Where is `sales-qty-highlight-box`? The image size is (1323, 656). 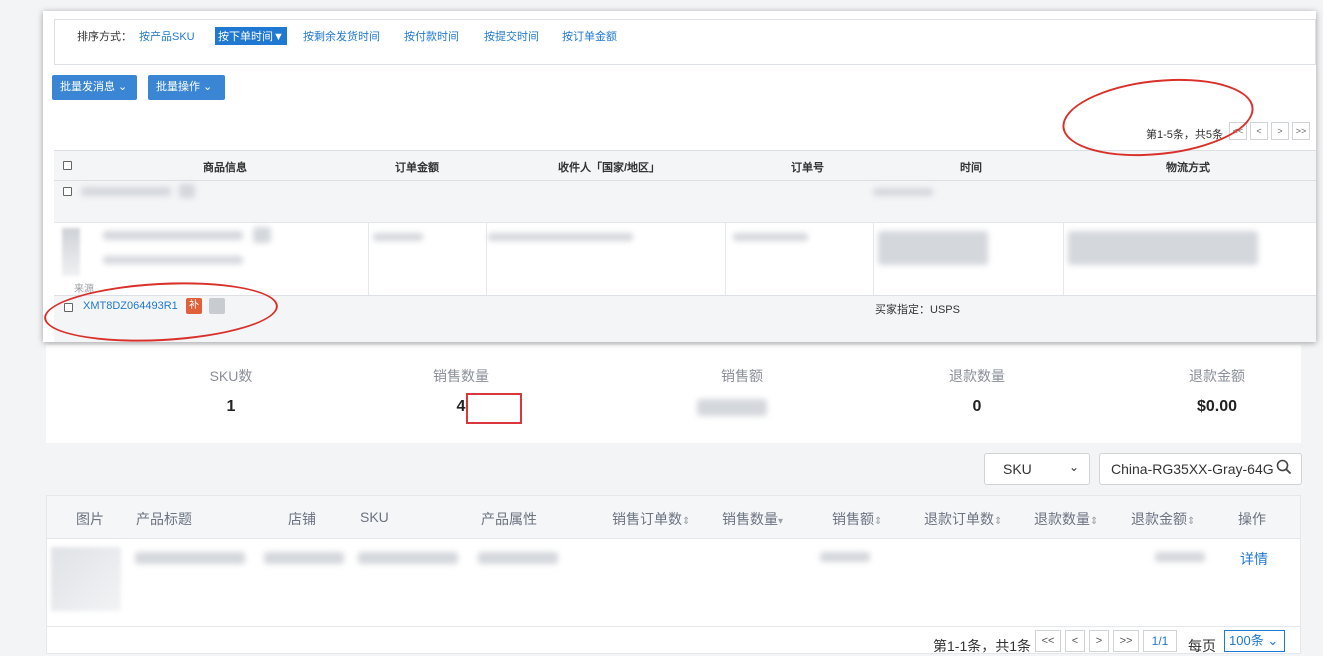
sales-qty-highlight-box is located at coordinates (494, 408).